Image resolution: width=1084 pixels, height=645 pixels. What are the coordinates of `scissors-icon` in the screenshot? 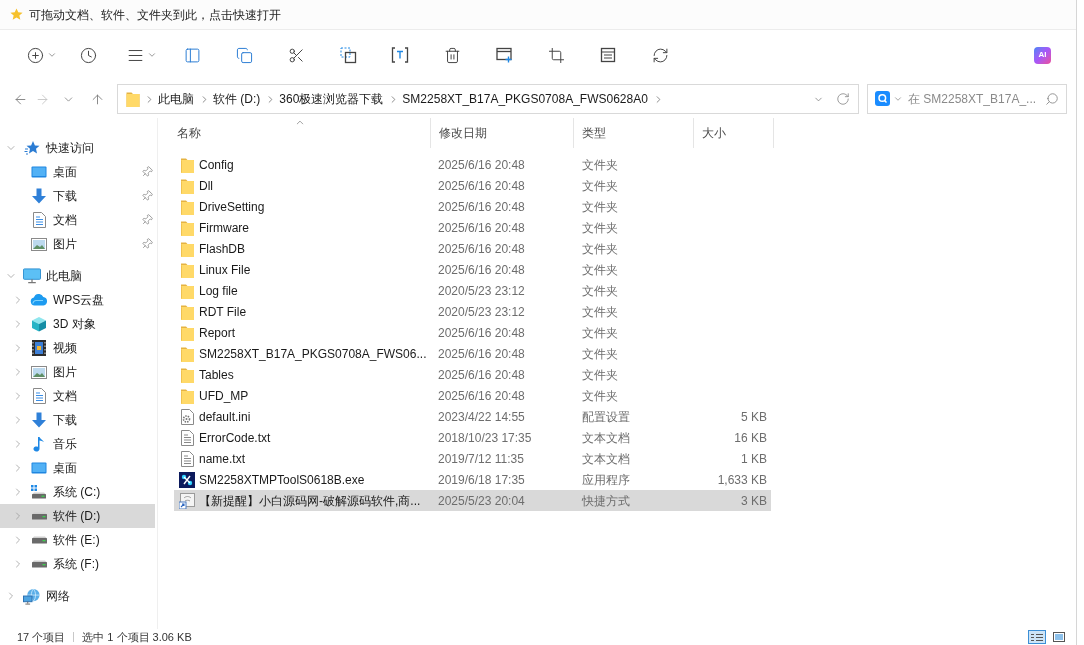 It's located at (296, 55).